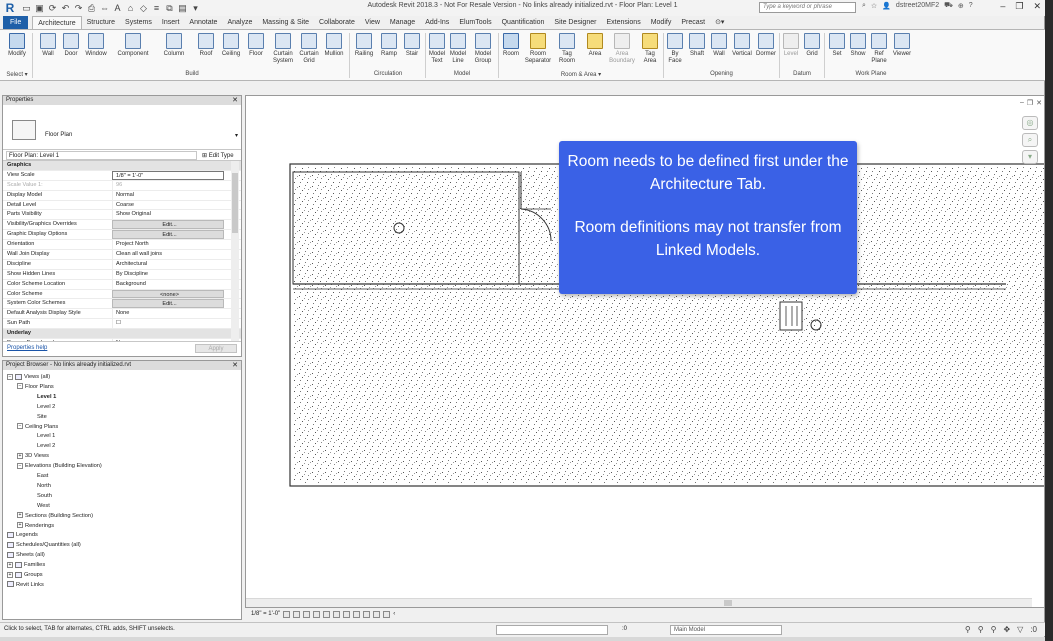  Describe the element at coordinates (971, 5) in the screenshot. I see `help-icon: ?` at that location.